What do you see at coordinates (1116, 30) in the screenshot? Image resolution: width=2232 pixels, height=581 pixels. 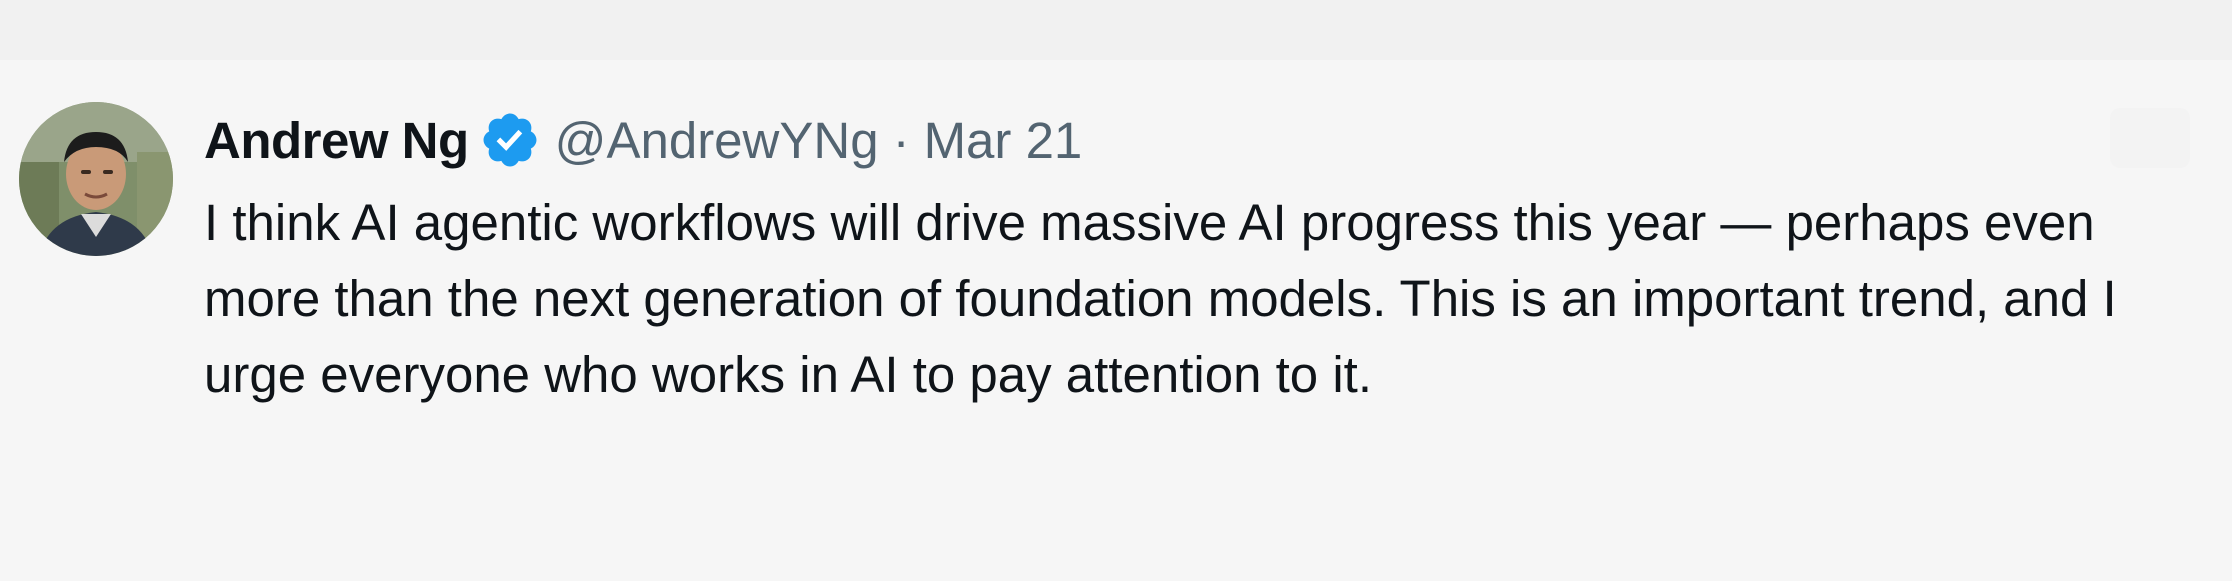 I see `top-divider-band` at bounding box center [1116, 30].